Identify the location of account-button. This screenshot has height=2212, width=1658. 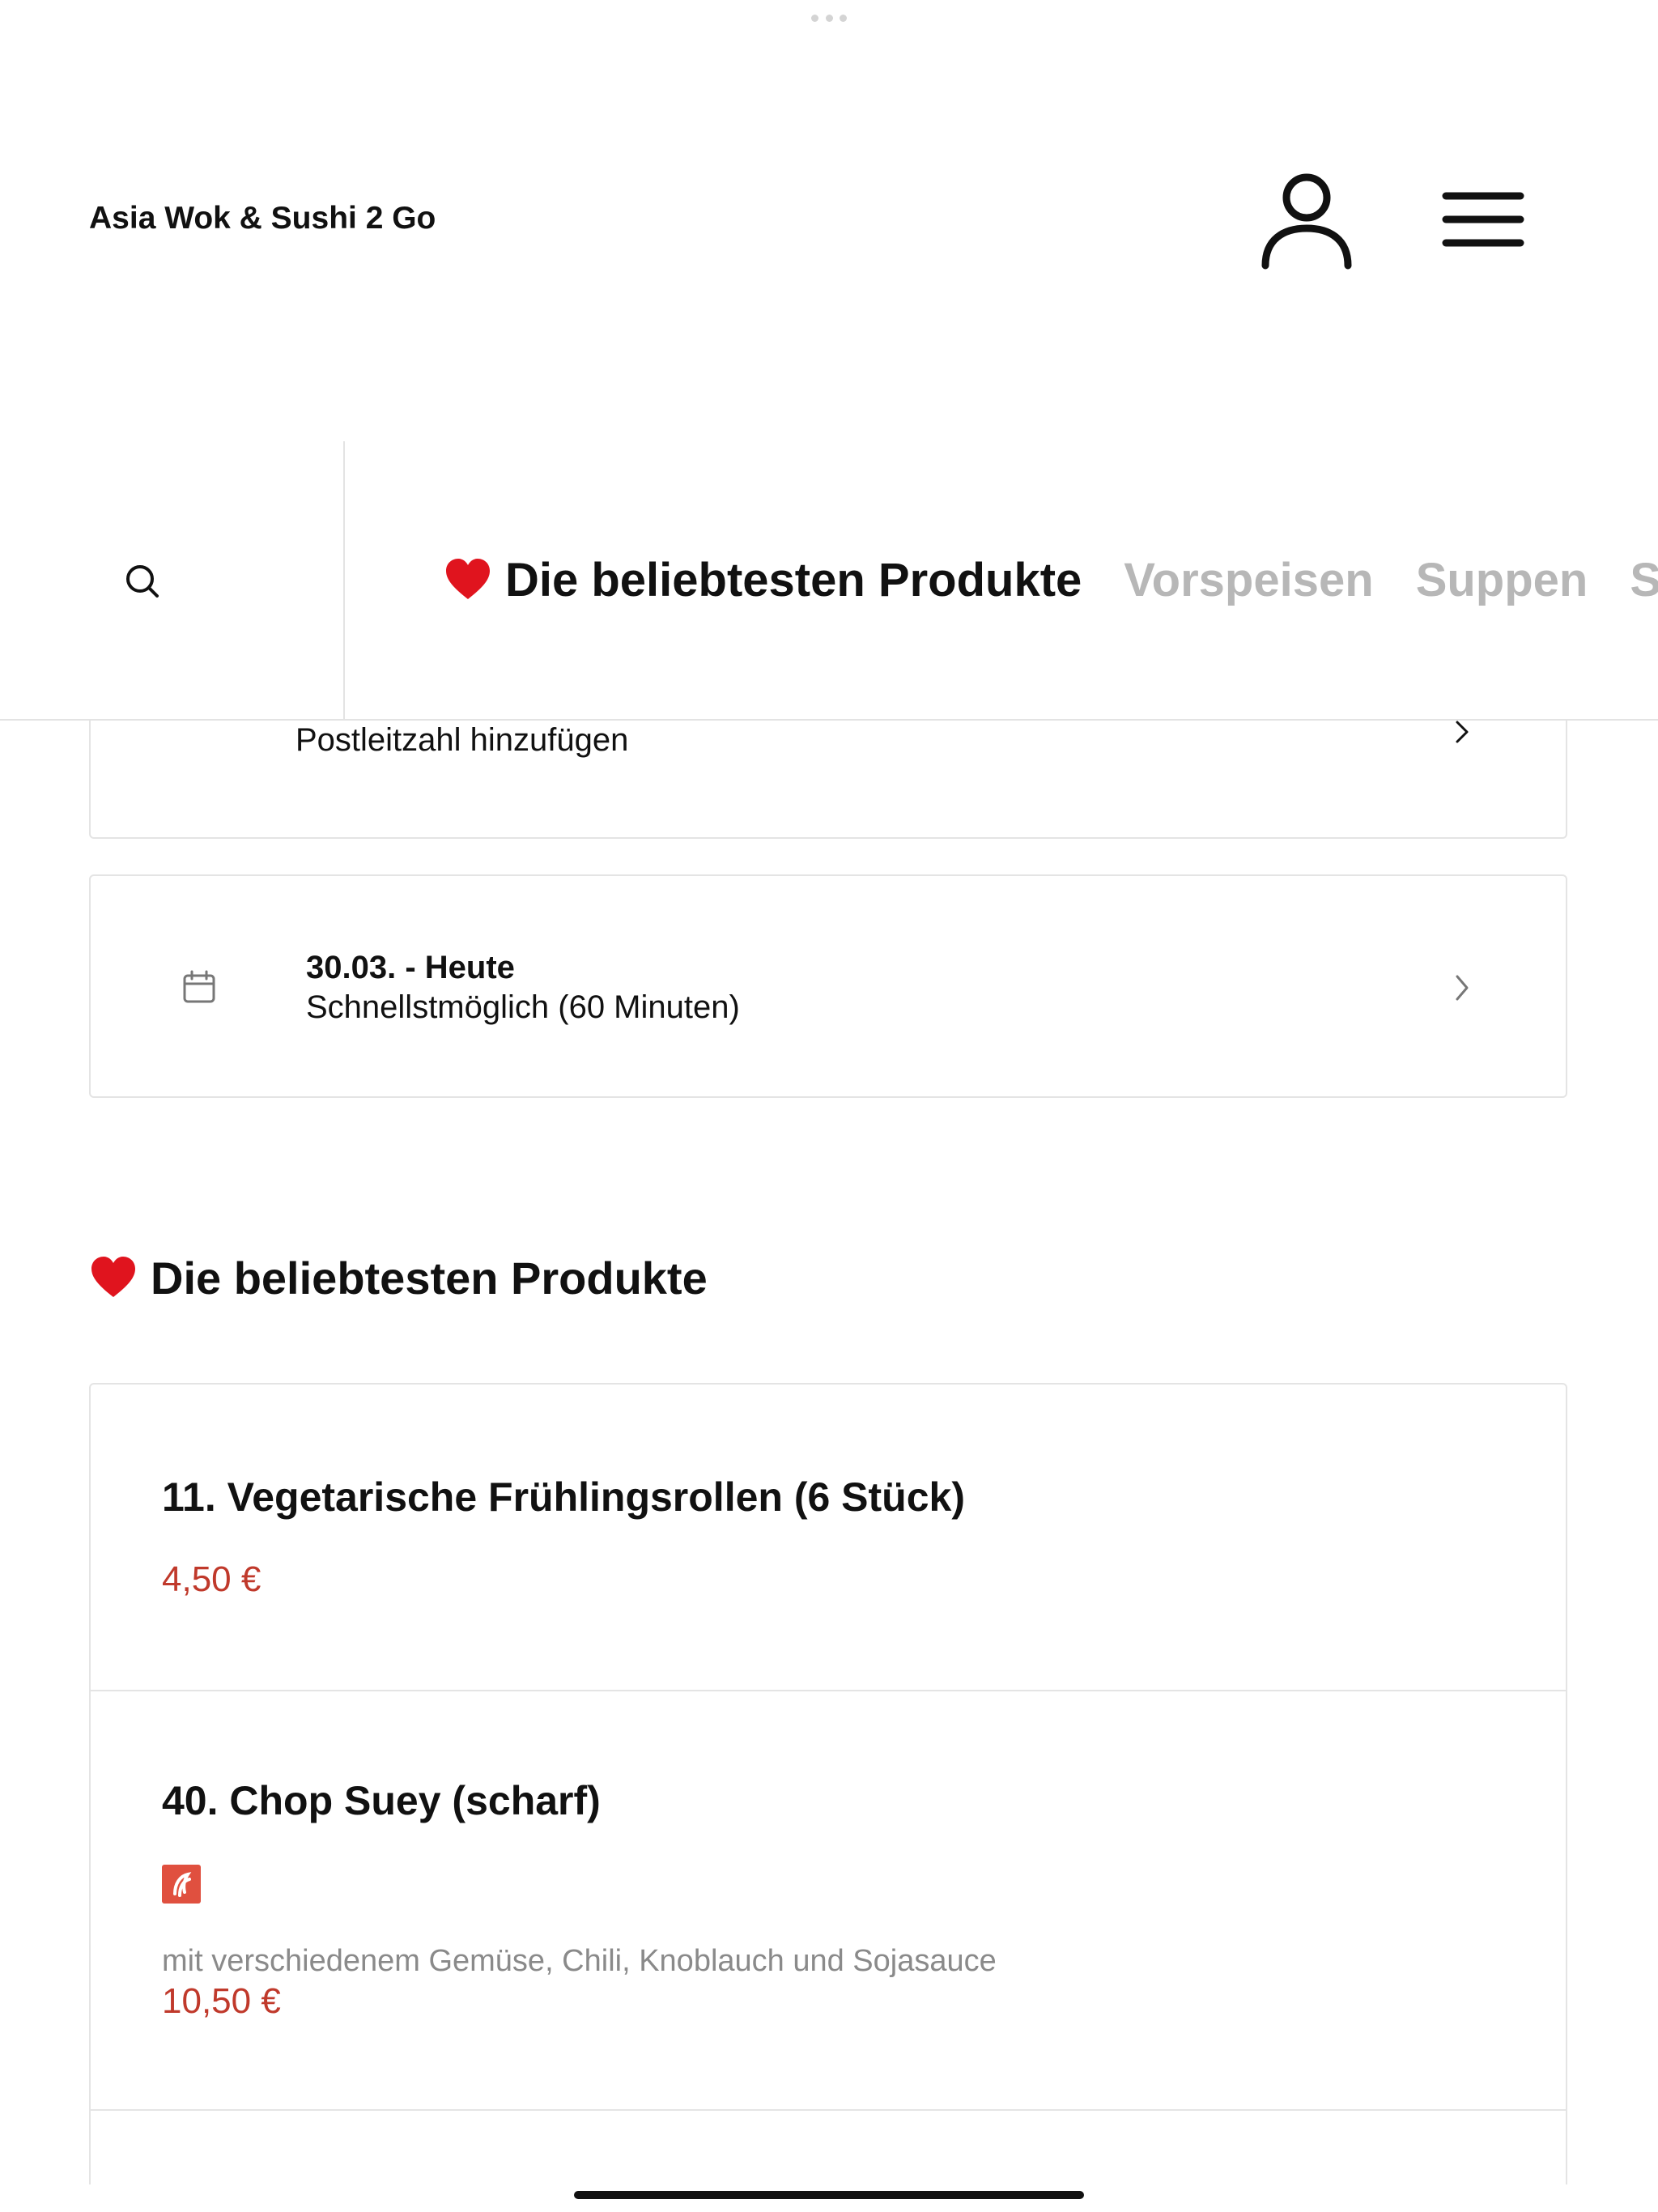
(1306, 220).